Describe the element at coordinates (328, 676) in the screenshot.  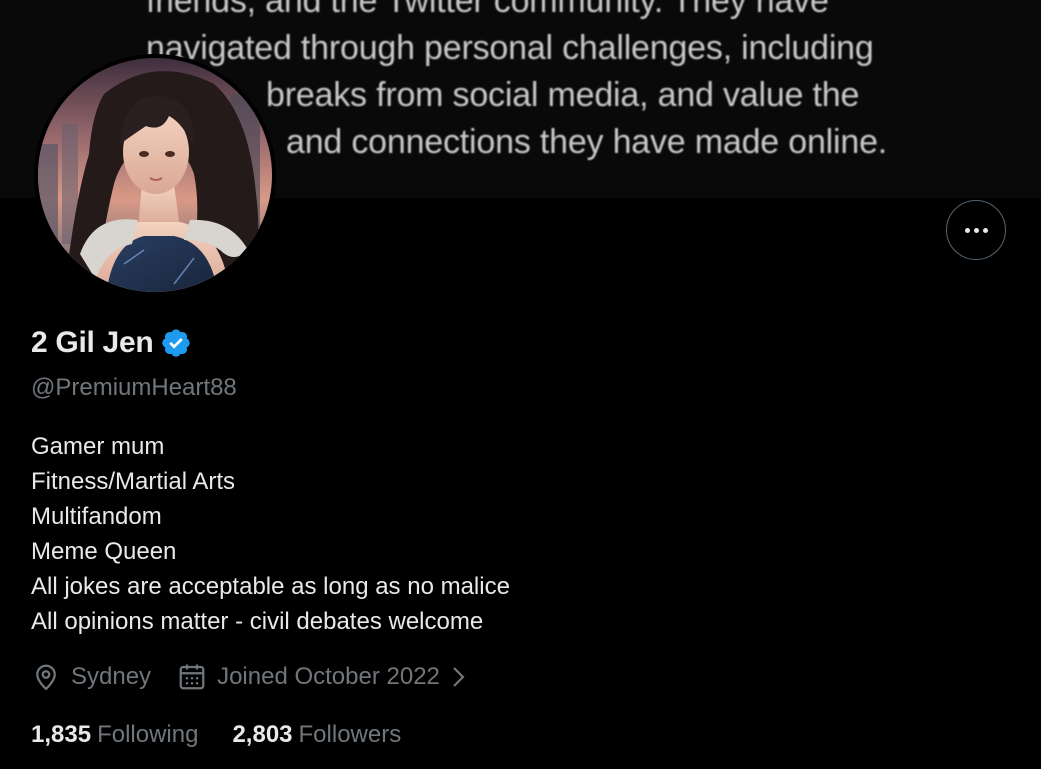
I see `joined-text: Joined October 2022` at that location.